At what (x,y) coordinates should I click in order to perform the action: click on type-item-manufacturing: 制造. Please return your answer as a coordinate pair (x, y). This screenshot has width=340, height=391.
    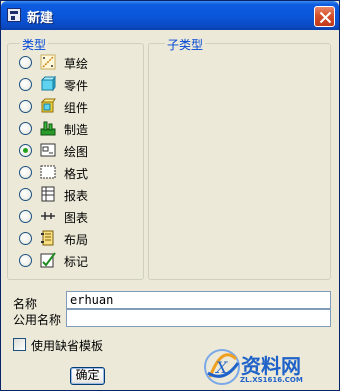
    Looking at the image, I should click on (76, 128).